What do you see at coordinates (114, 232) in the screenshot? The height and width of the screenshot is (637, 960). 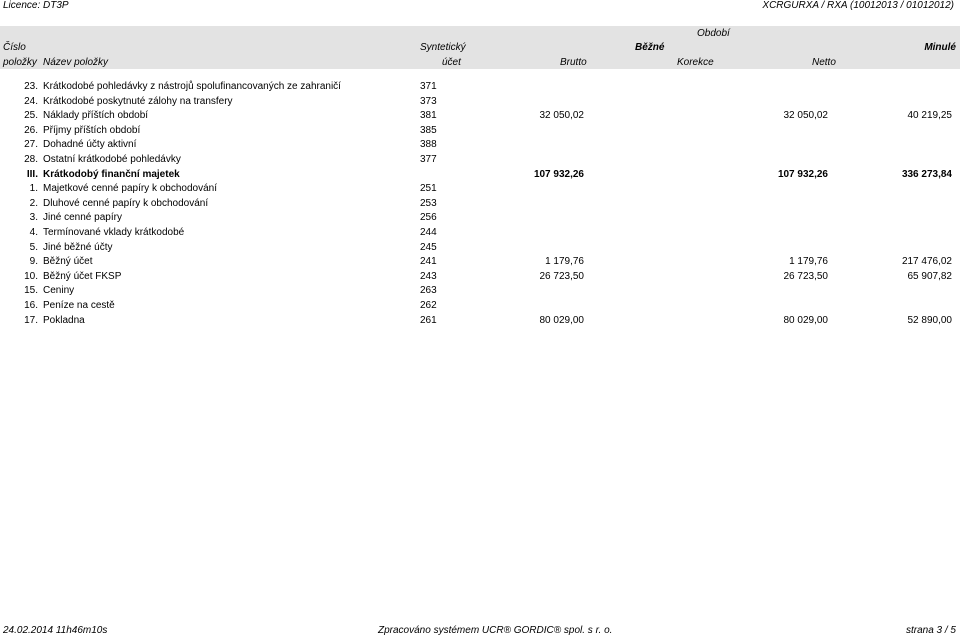 I see `row-name: Termínované vklady krátkodobé` at bounding box center [114, 232].